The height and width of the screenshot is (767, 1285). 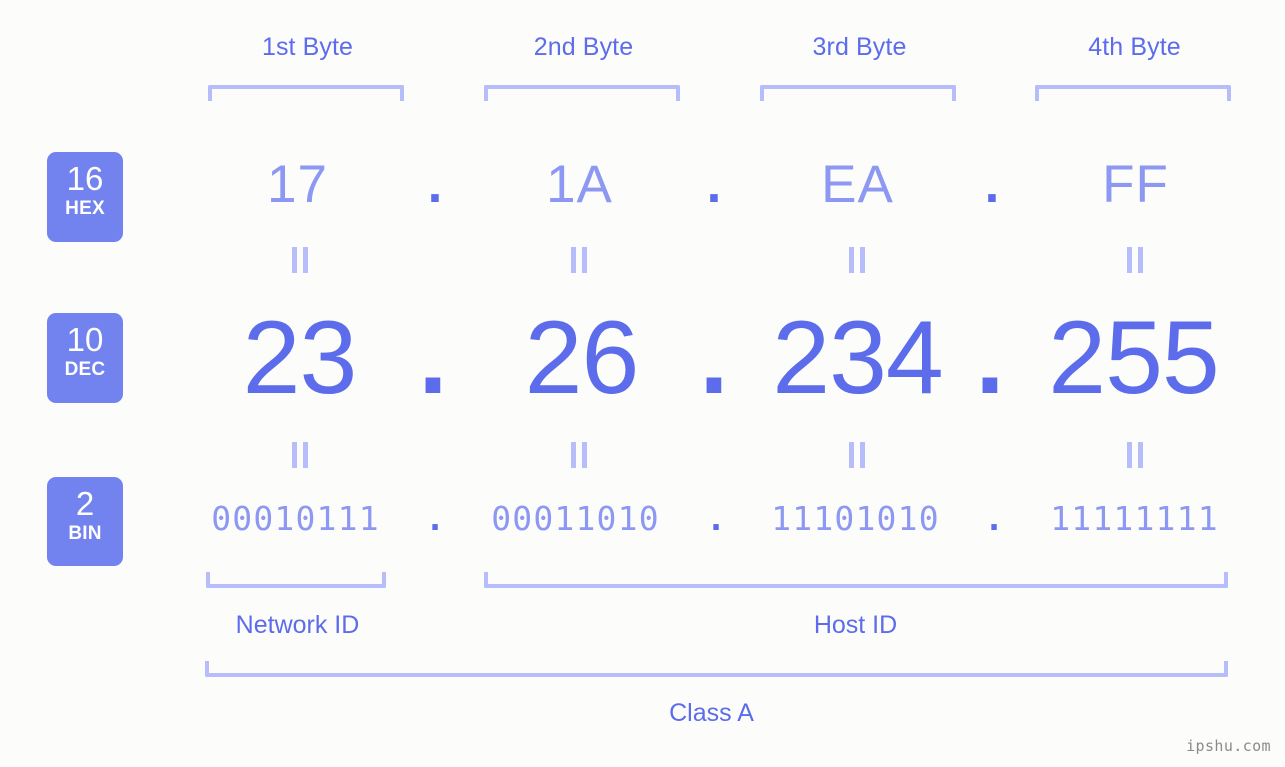 I want to click on radix-badge-dec-number: 10, so click(x=85, y=339).